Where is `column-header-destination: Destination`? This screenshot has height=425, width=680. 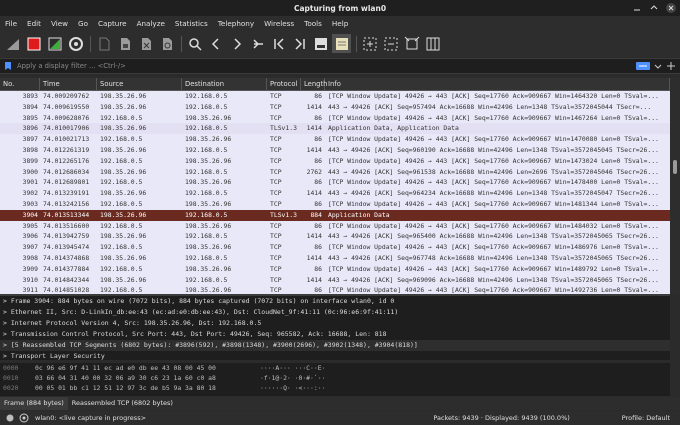
column-header-destination: Destination is located at coordinates (224, 84).